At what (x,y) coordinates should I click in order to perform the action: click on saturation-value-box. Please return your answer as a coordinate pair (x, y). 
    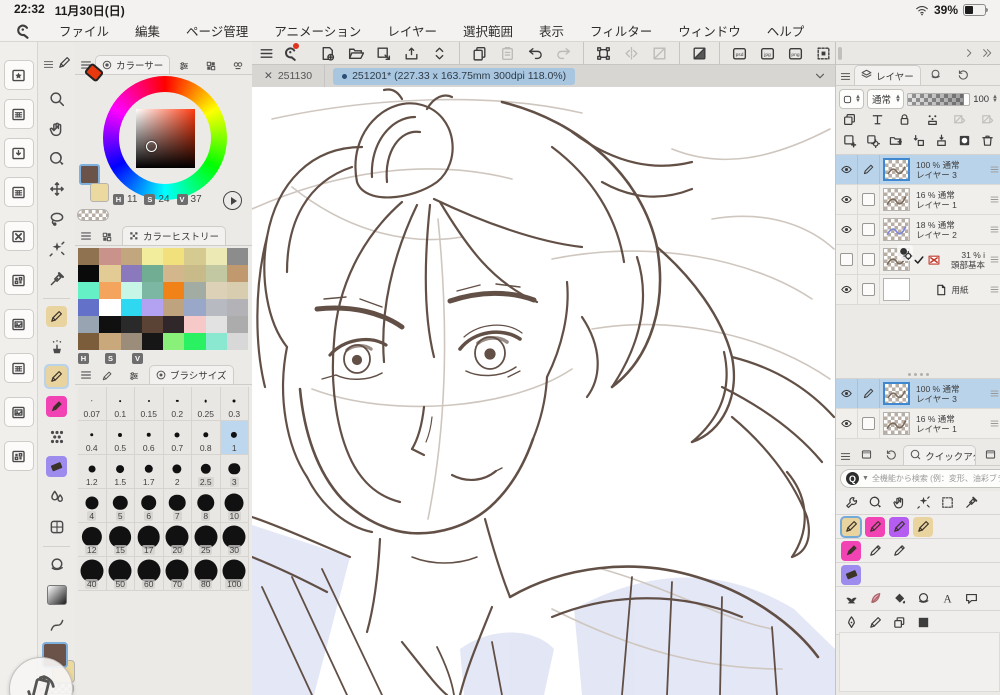
    Looking at the image, I should click on (165, 138).